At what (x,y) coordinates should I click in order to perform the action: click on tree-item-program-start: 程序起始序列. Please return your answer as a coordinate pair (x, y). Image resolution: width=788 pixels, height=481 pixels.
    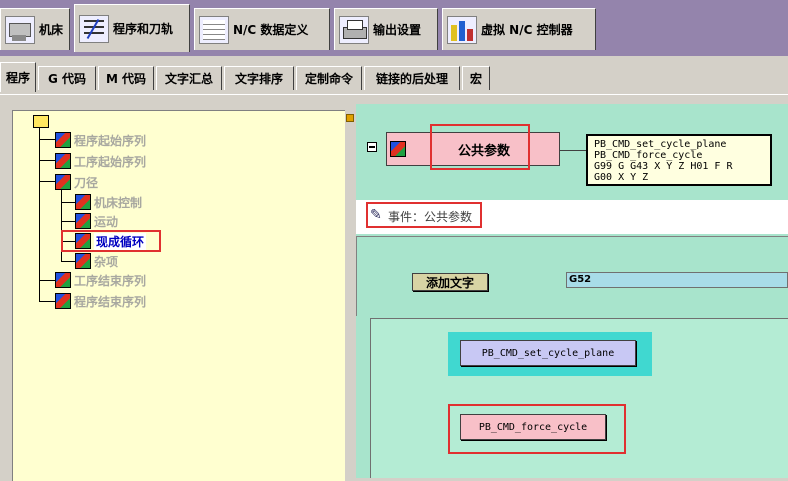
    Looking at the image, I should click on (100, 140).